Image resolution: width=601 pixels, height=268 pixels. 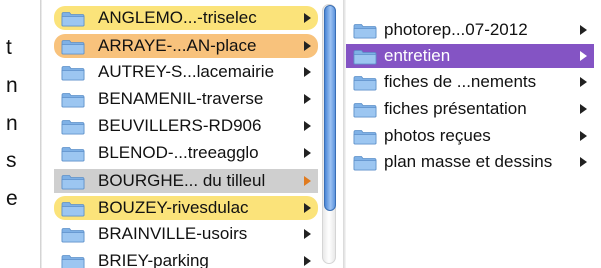 What do you see at coordinates (11, 160) in the screenshot?
I see `clipped-text: s` at bounding box center [11, 160].